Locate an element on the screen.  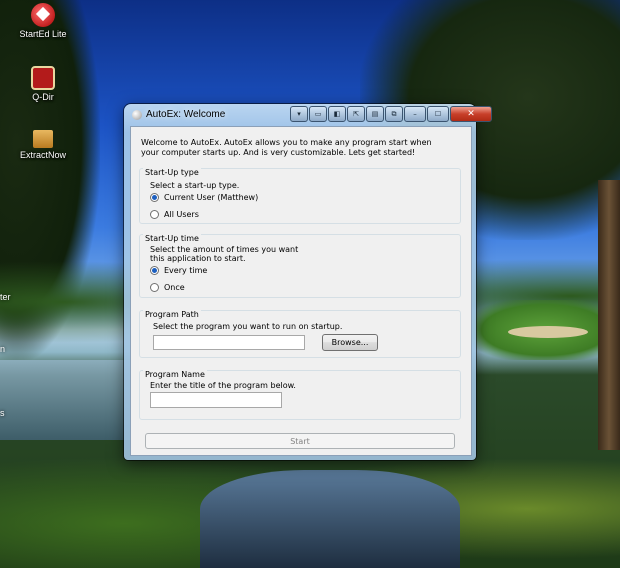
desktop-icon-label: StartEd Lite is located at coordinates (43, 34).